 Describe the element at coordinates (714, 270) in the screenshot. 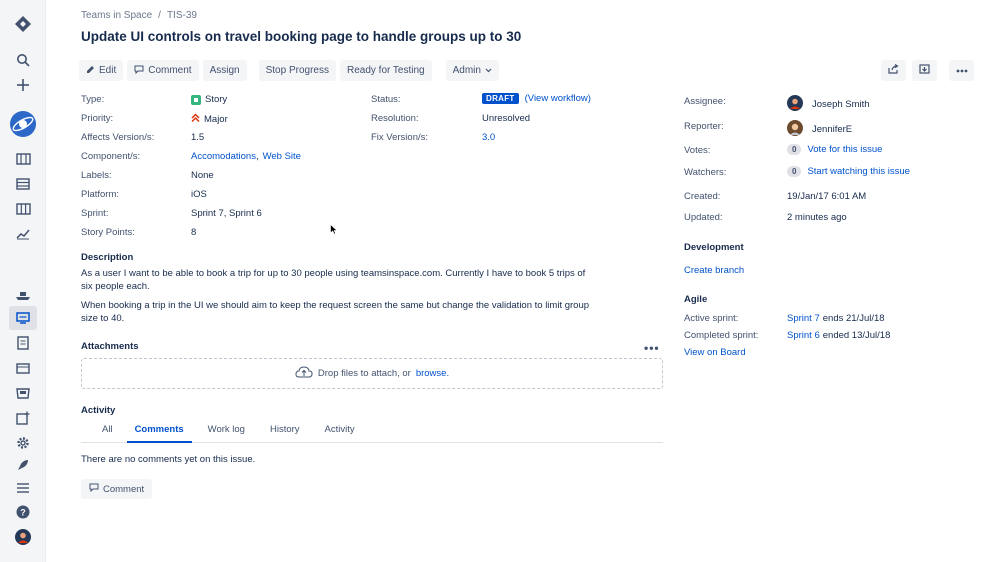

I see `create-branch-link: Create branch` at that location.